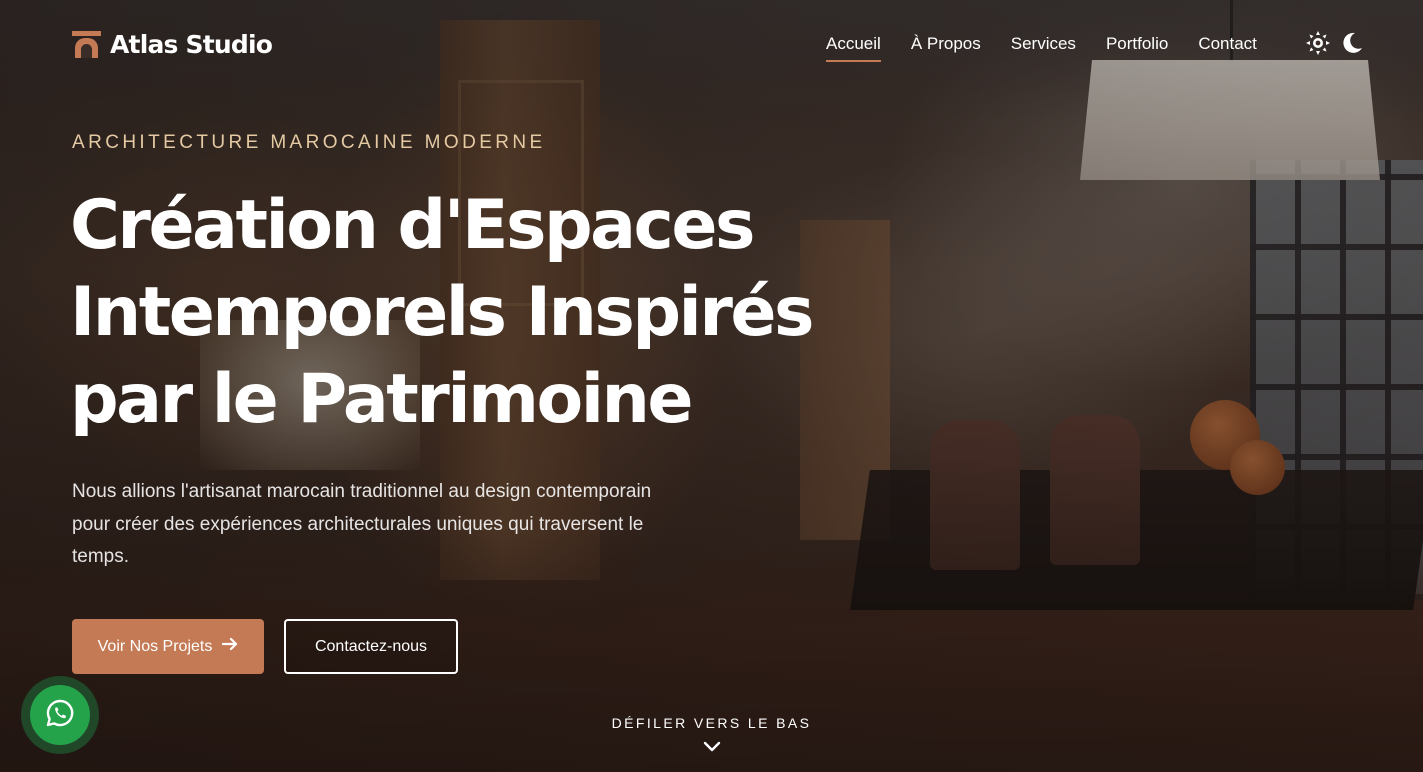 Image resolution: width=1423 pixels, height=772 pixels. I want to click on contact-us-button: Contactez-nous, so click(371, 646).